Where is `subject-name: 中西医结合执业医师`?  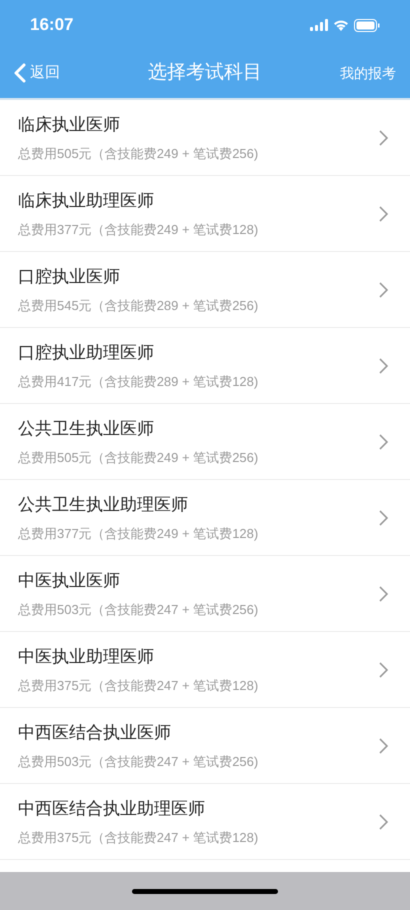 subject-name: 中西医结合执业医师 is located at coordinates (95, 733).